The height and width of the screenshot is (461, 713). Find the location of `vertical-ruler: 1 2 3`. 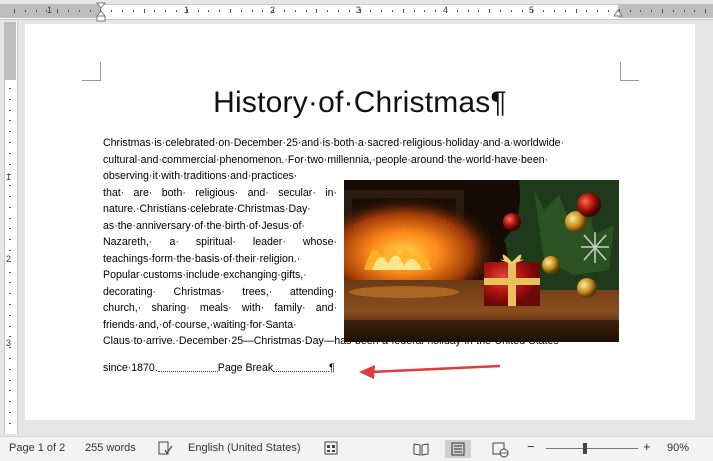

vertical-ruler: 1 2 3 is located at coordinates (9, 228).